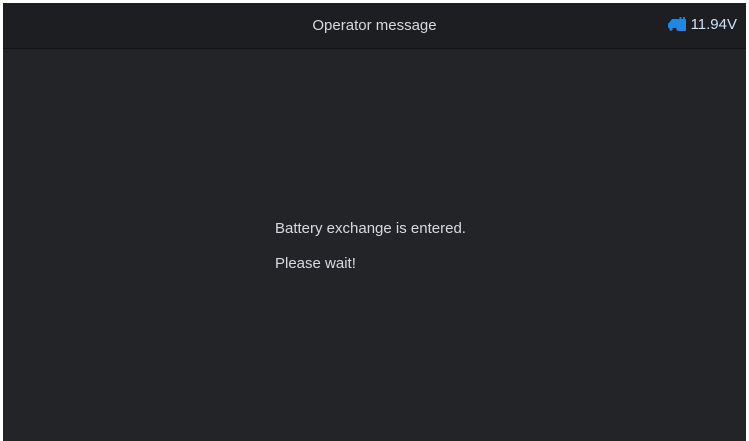  I want to click on message-line: Battery exchange is entered., so click(370, 228).